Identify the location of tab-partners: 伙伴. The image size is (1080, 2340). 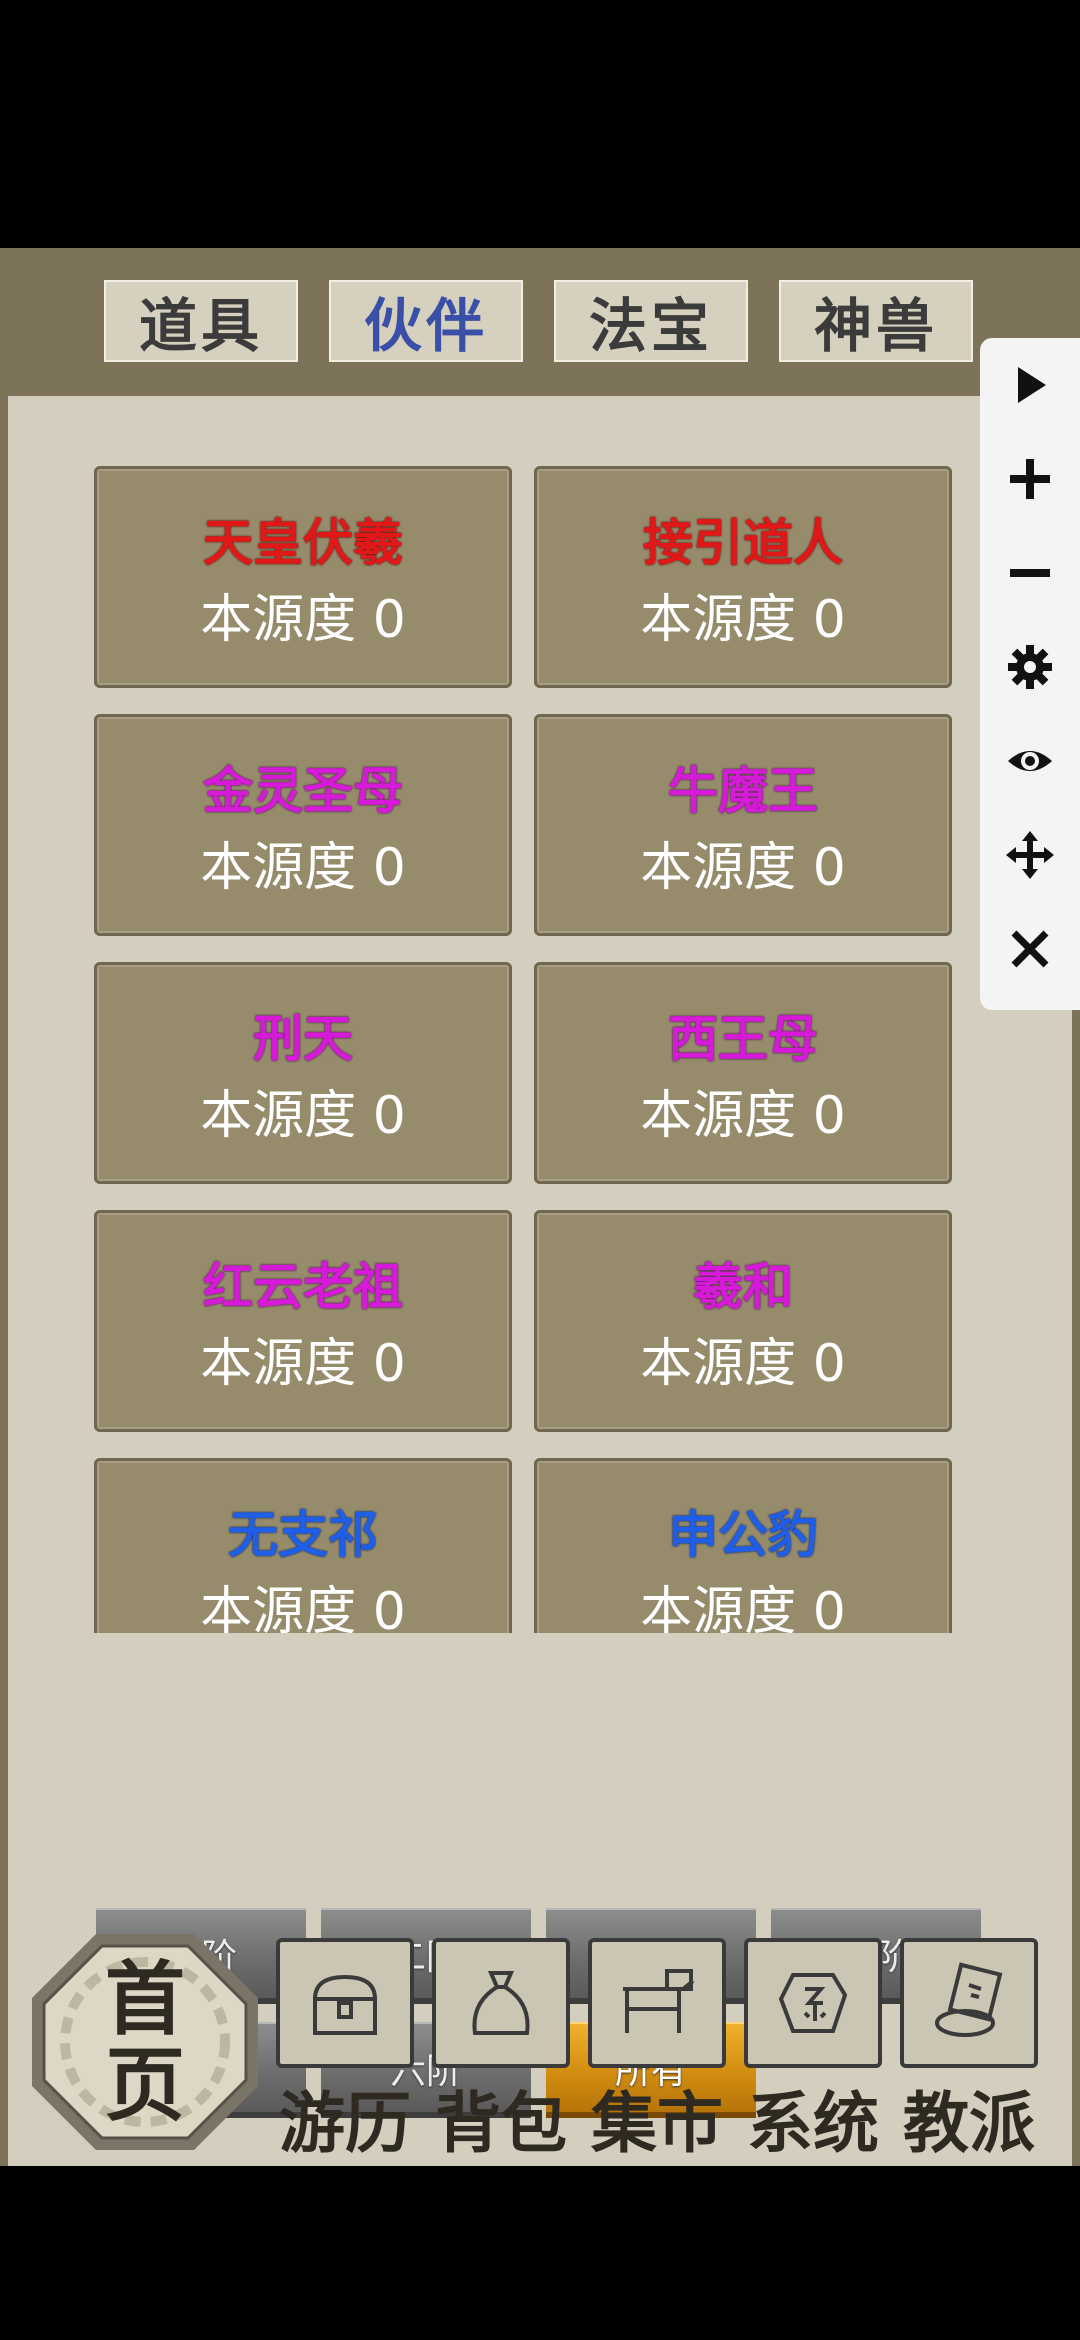
(426, 321).